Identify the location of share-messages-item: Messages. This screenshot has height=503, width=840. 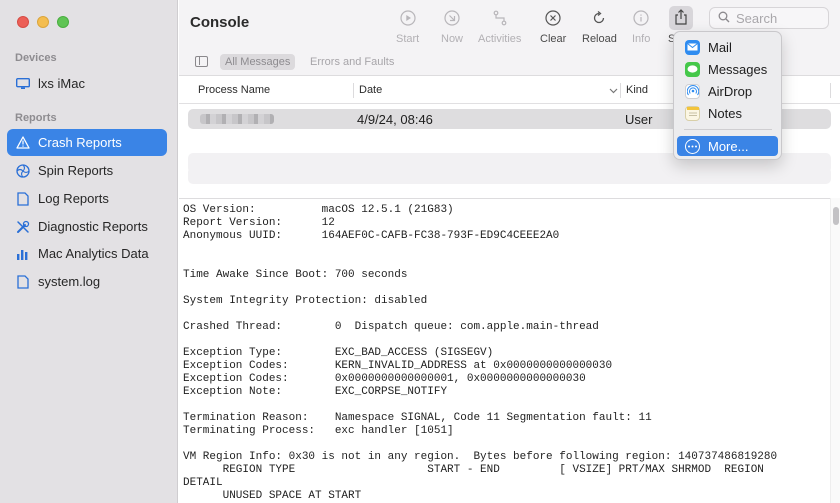
(727, 69).